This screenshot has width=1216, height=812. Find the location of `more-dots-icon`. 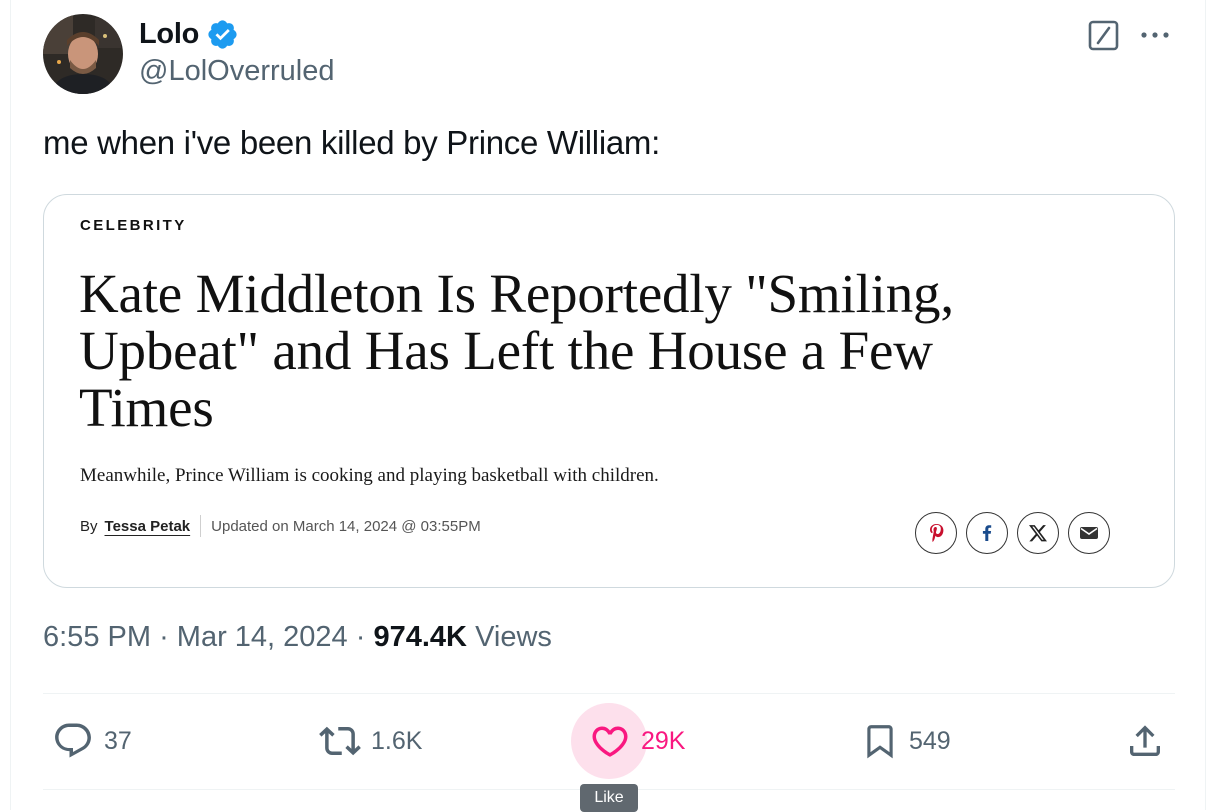

more-dots-icon is located at coordinates (1155, 35).